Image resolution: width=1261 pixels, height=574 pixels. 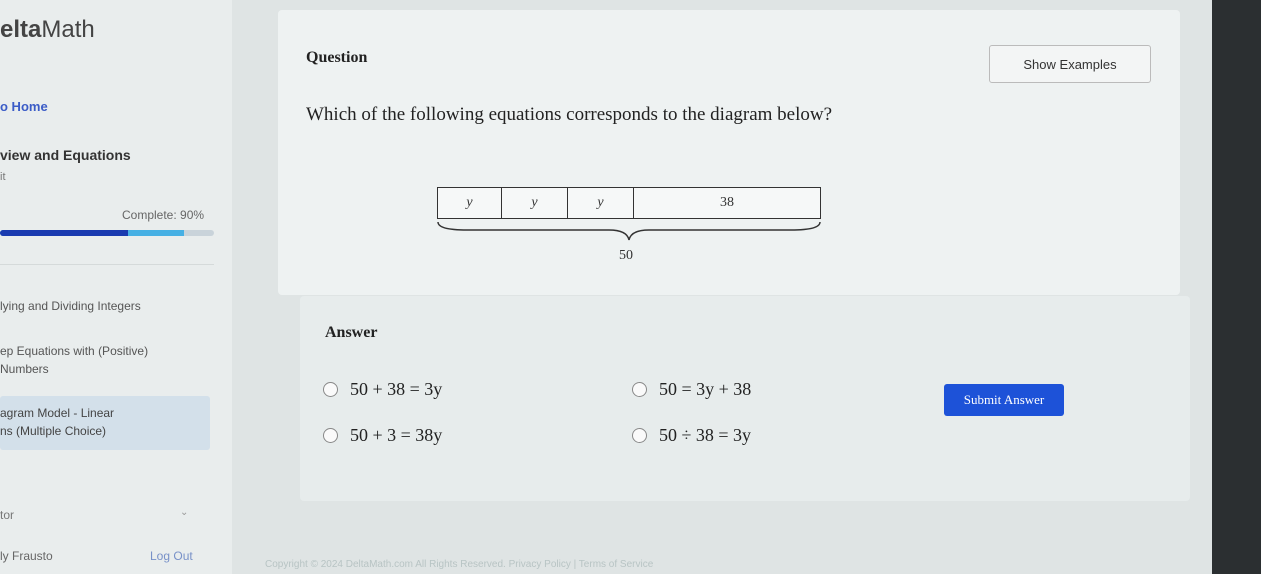 I want to click on answer-option-3: 50 + 3 = 38y, so click(x=382, y=435).